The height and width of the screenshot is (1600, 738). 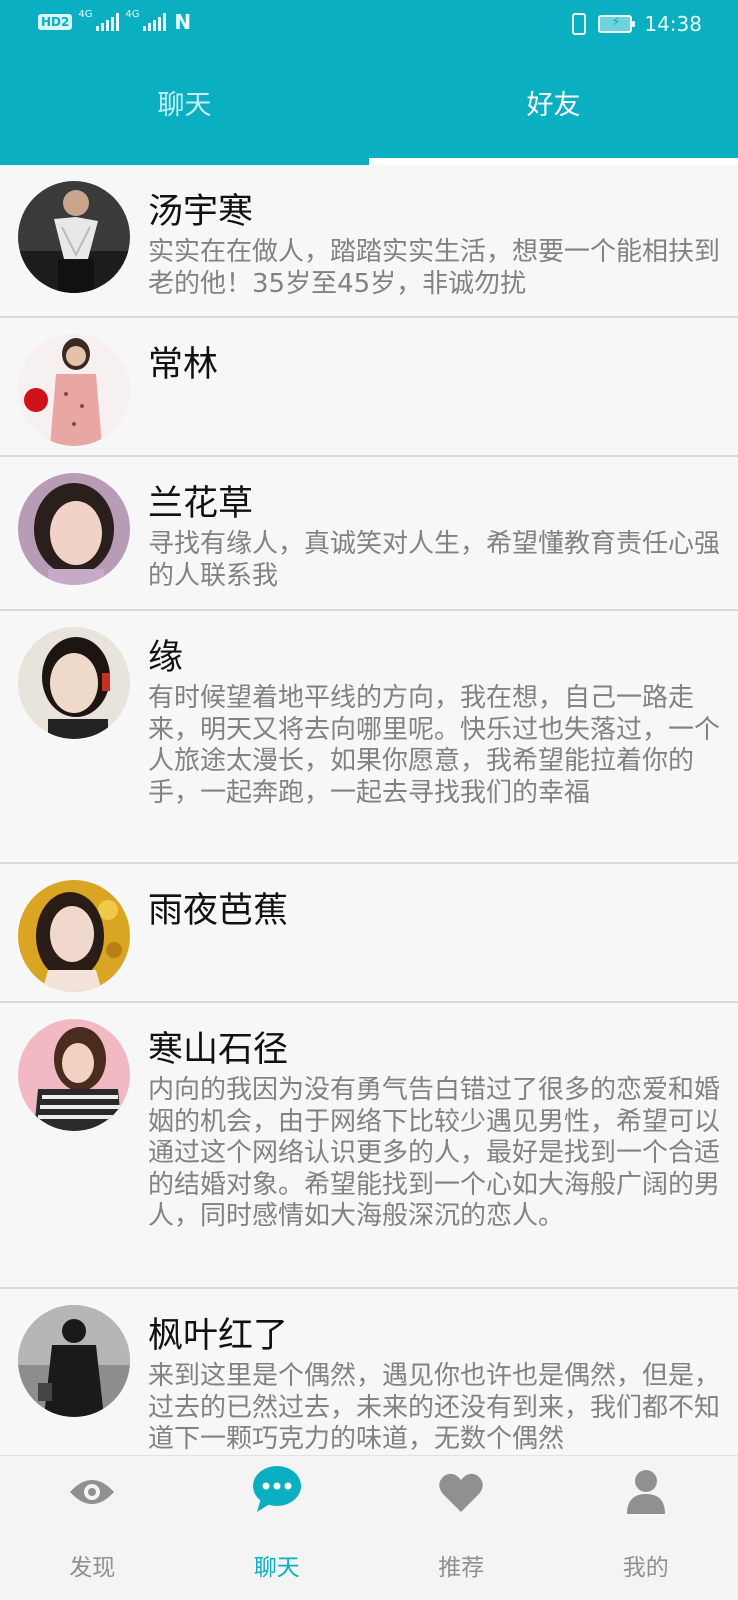 I want to click on tab-chat: 聊天, so click(x=184, y=117).